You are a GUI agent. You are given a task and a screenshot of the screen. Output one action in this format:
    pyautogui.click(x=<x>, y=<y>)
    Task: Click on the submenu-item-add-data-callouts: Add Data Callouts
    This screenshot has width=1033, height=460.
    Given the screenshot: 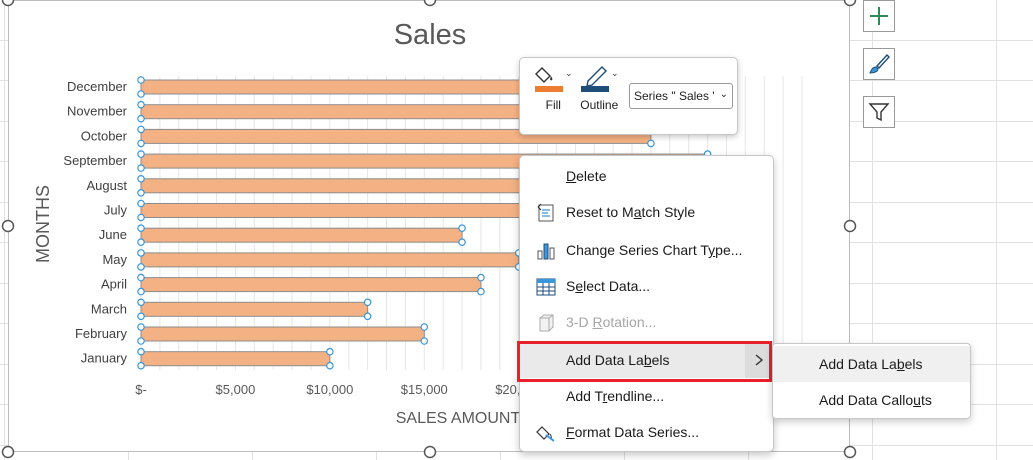 What is the action you would take?
    pyautogui.click(x=871, y=400)
    